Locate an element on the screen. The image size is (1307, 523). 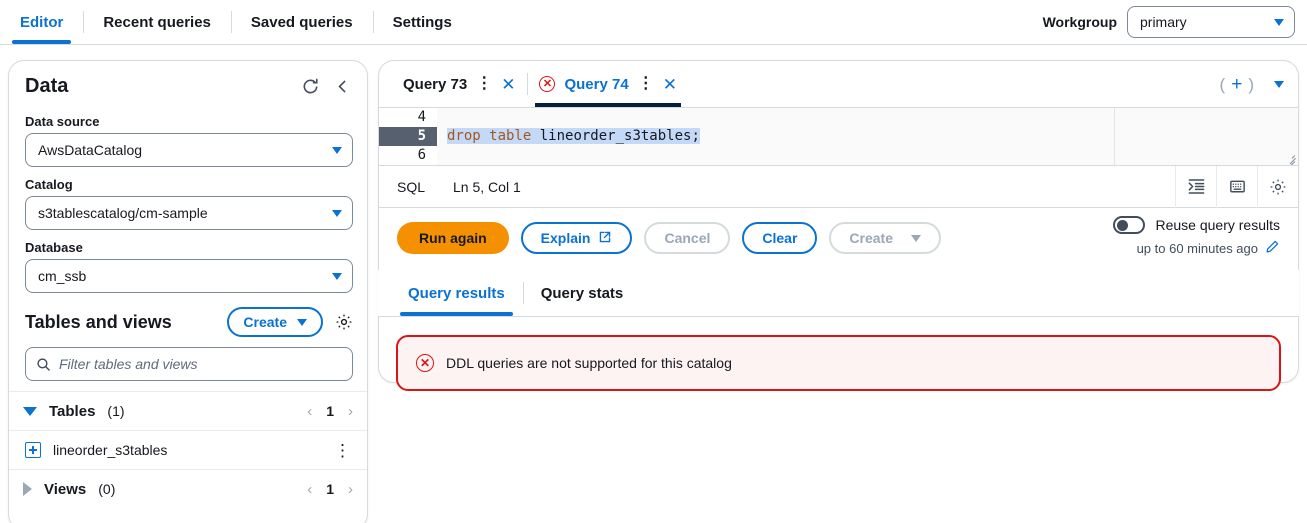
table-options-icon: ⋮ is located at coordinates (342, 450).